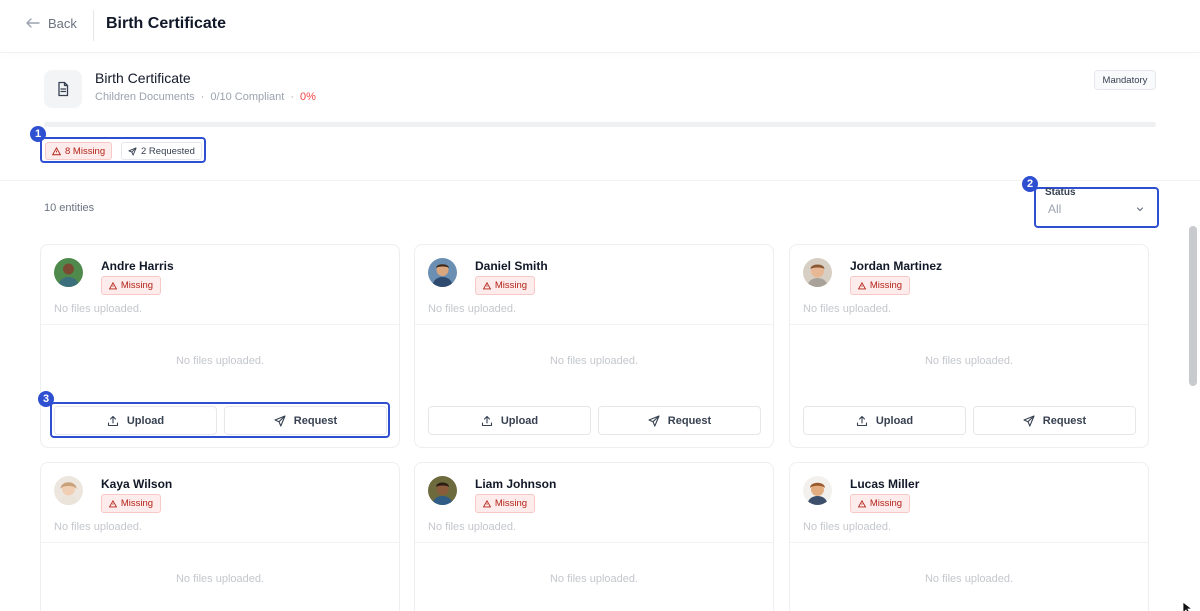 The height and width of the screenshot is (611, 1200). Describe the element at coordinates (46, 399) in the screenshot. I see `annotation-marker-3: 3` at that location.